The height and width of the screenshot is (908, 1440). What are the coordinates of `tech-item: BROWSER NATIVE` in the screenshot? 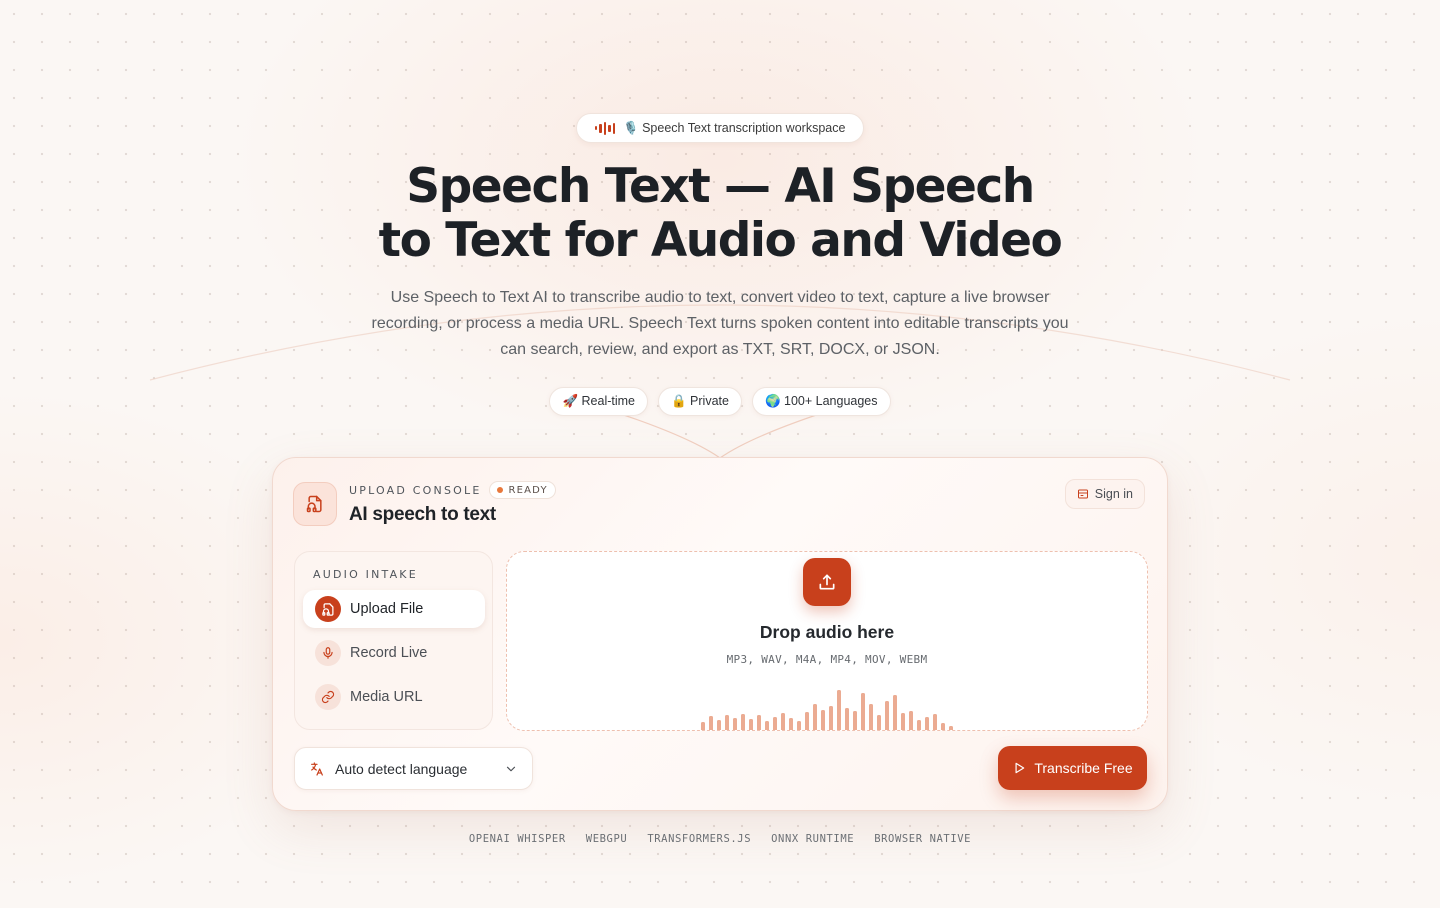 It's located at (923, 839).